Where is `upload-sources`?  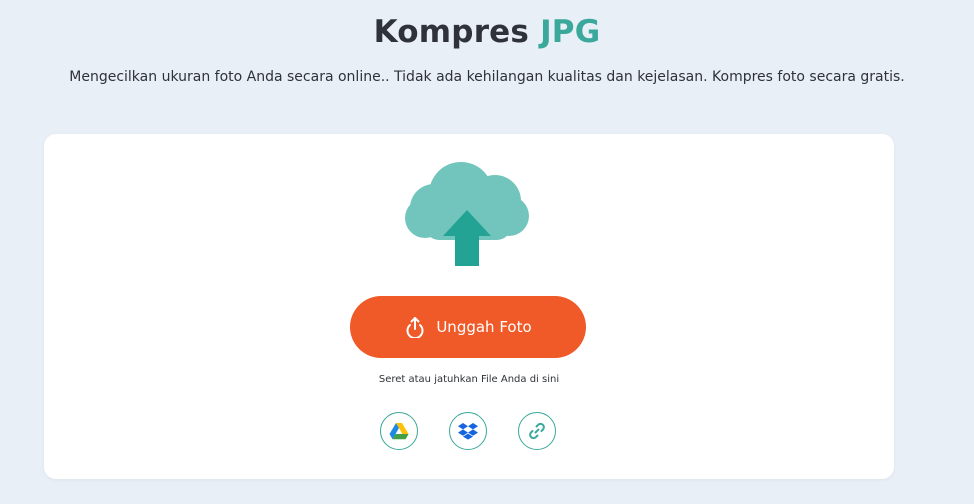 upload-sources is located at coordinates (470, 432).